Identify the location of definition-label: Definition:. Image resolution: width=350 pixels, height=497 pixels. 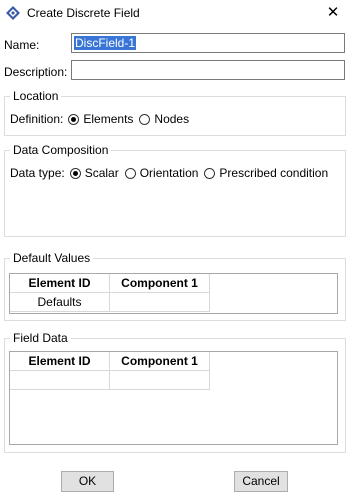
(37, 119).